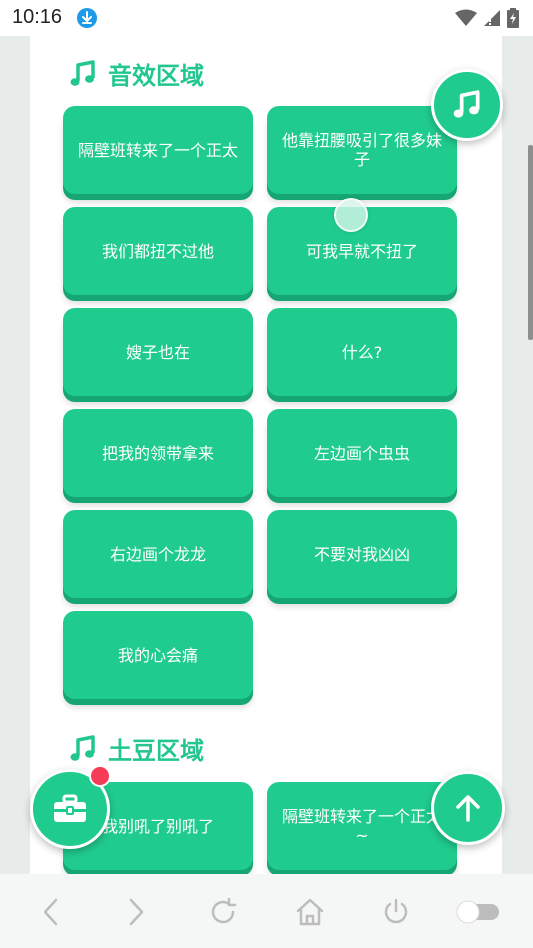  I want to click on sound-button: 左边画个虫虫, so click(362, 453).